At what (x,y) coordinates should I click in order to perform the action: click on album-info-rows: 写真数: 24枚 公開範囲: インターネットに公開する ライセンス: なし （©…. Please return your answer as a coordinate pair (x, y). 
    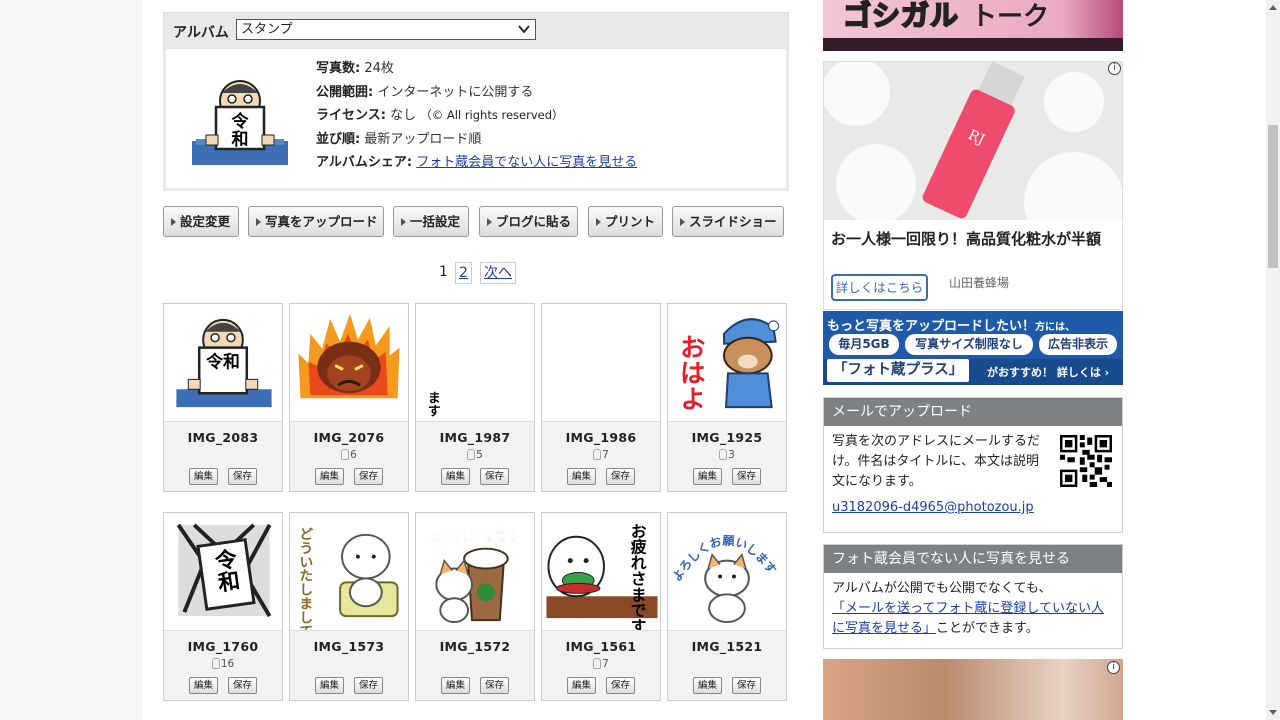
    Looking at the image, I should click on (476, 116).